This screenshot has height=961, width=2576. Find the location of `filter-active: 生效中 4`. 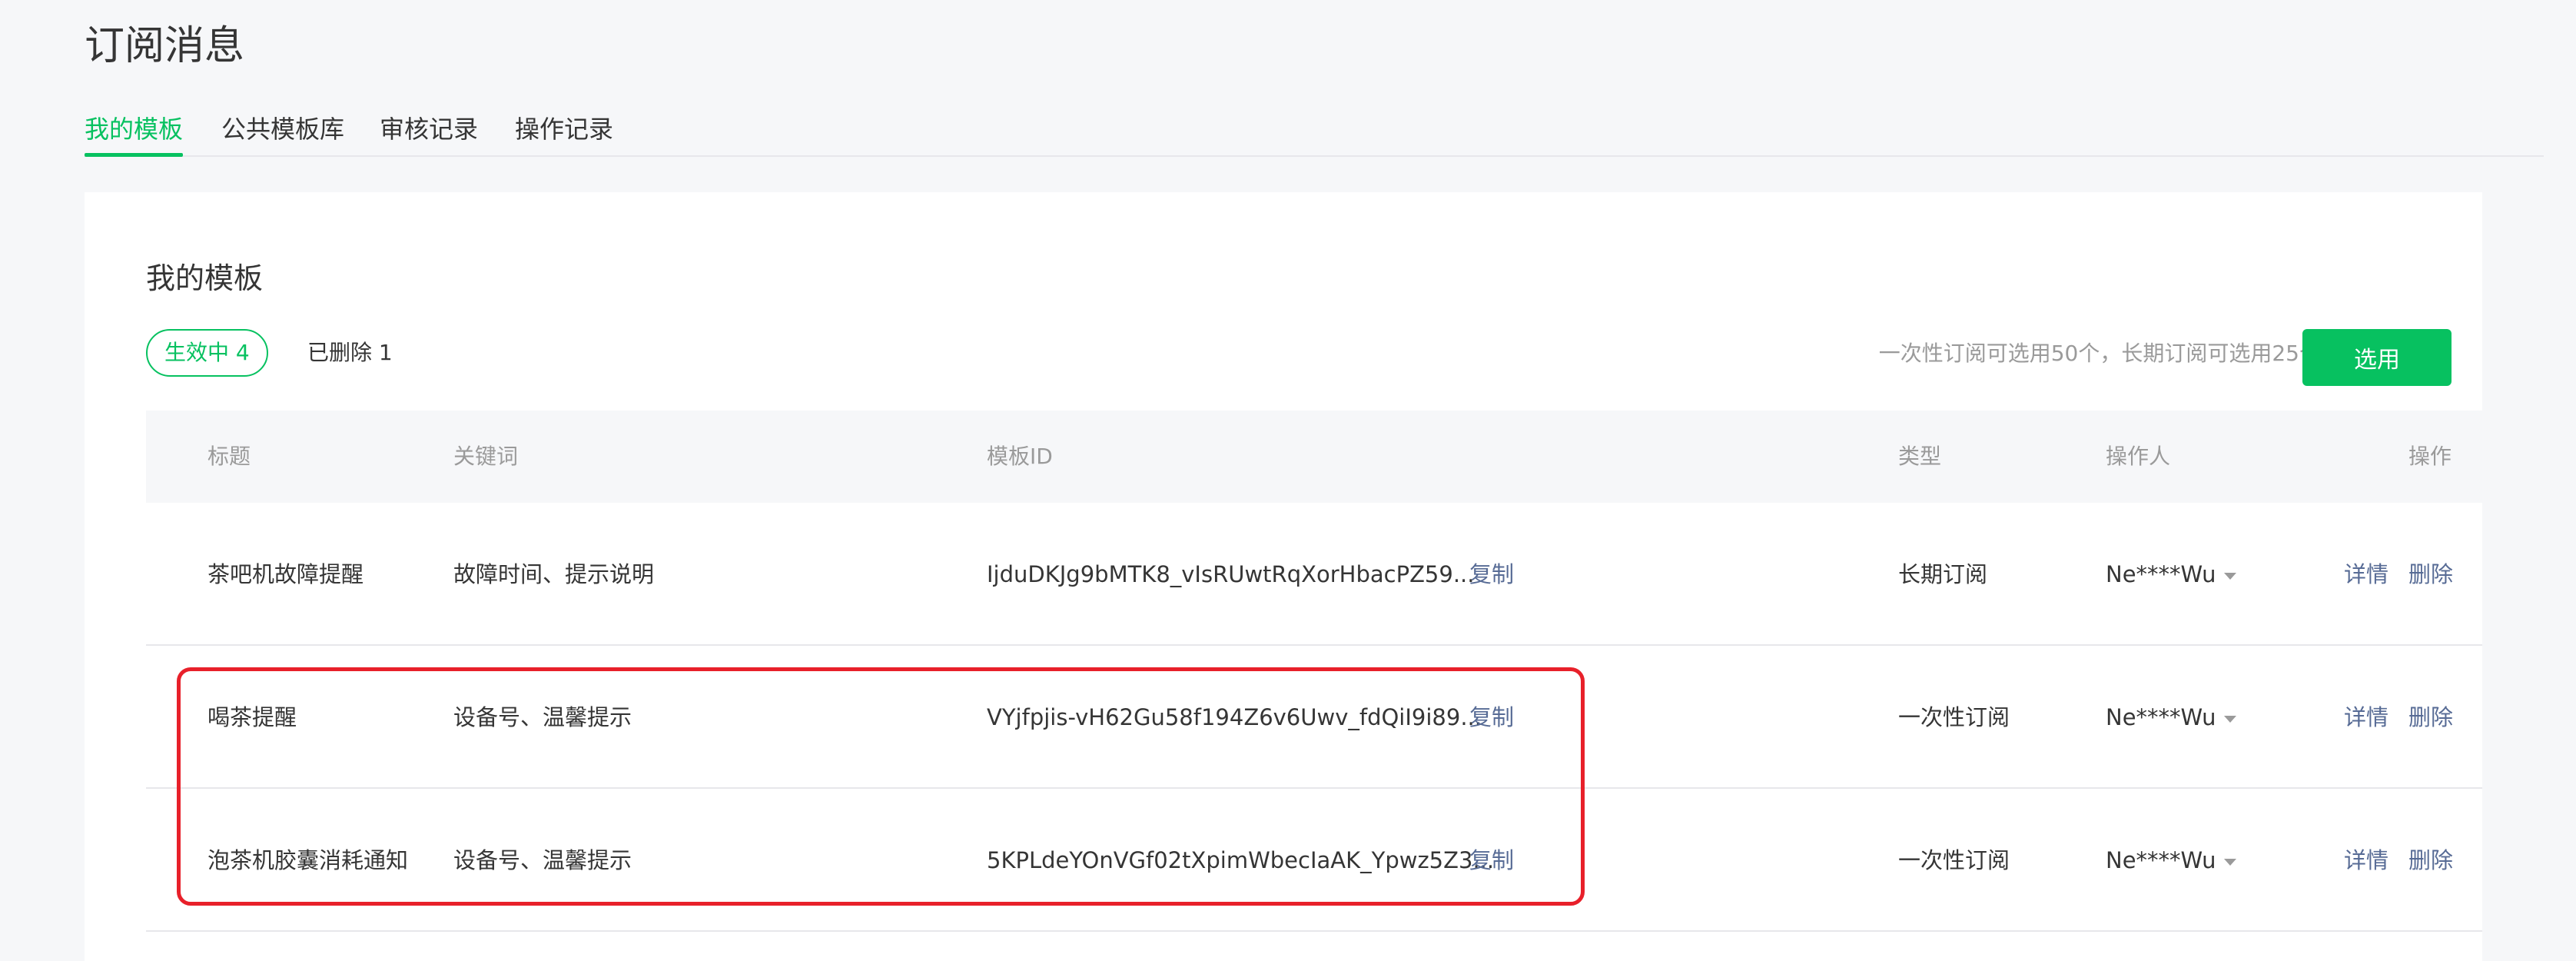

filter-active: 生效中 4 is located at coordinates (207, 353).